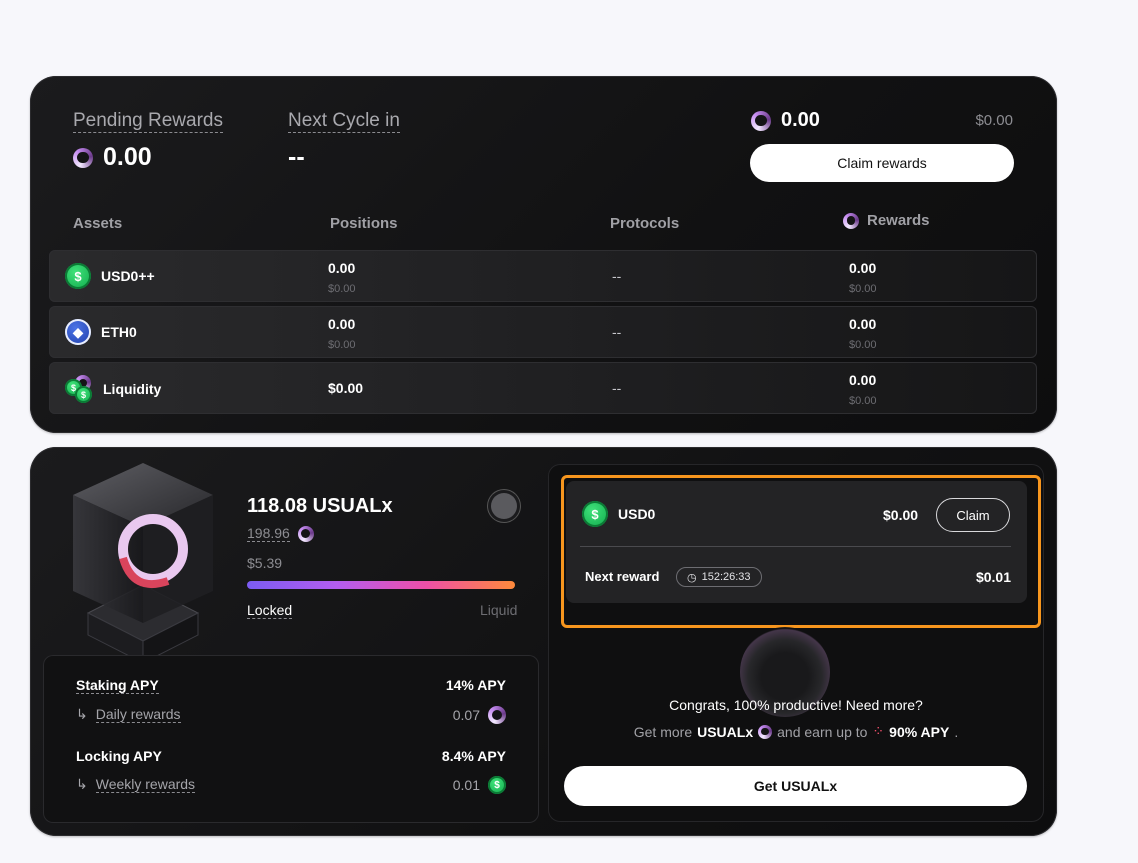  I want to click on column-header-rewards-label: Rewards, so click(898, 220).